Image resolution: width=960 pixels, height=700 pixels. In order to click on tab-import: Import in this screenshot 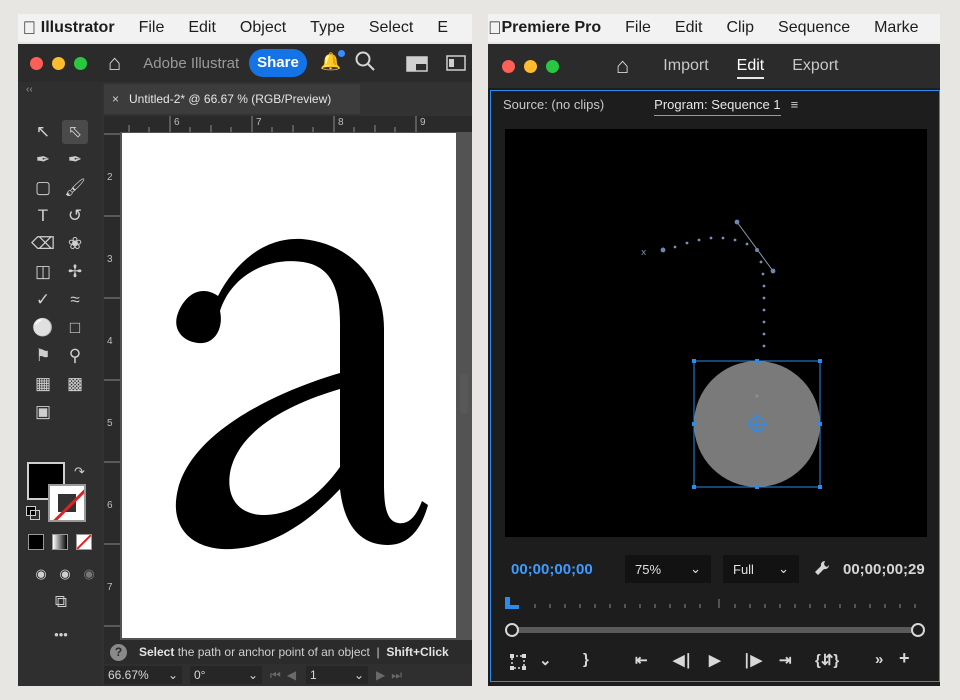, I will do `click(685, 66)`.